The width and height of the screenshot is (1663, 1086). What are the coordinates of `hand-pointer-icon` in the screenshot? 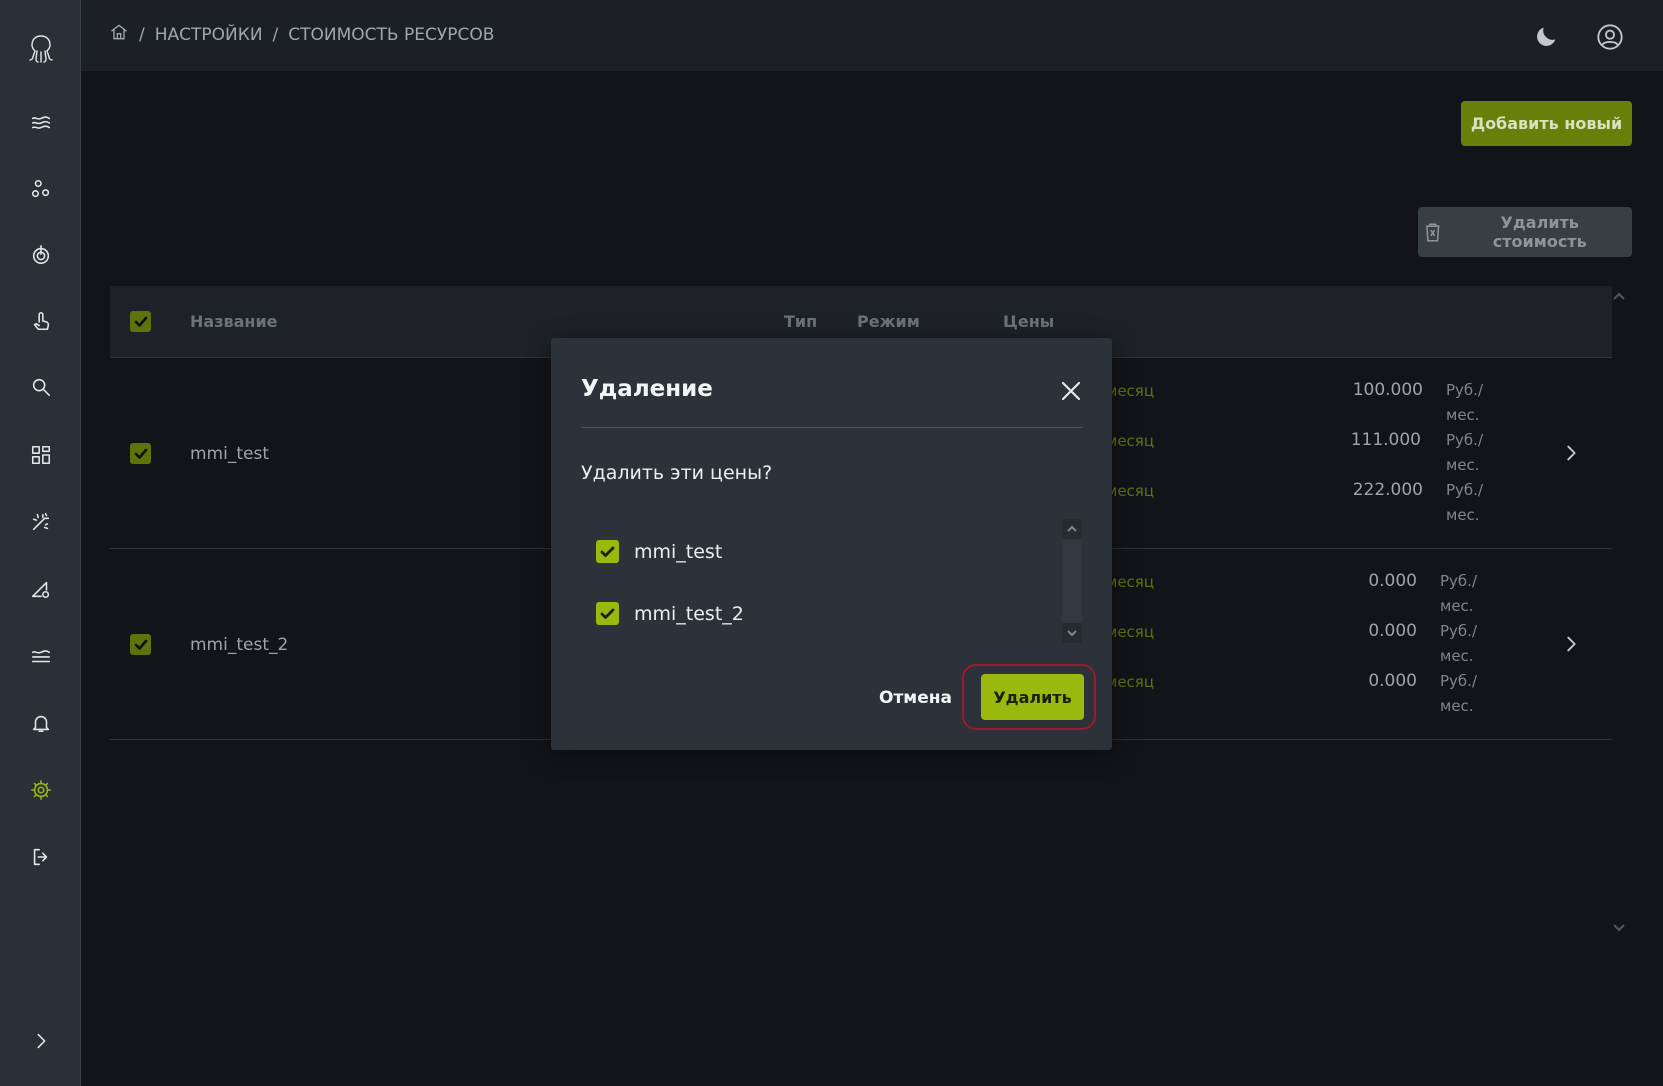 It's located at (40, 320).